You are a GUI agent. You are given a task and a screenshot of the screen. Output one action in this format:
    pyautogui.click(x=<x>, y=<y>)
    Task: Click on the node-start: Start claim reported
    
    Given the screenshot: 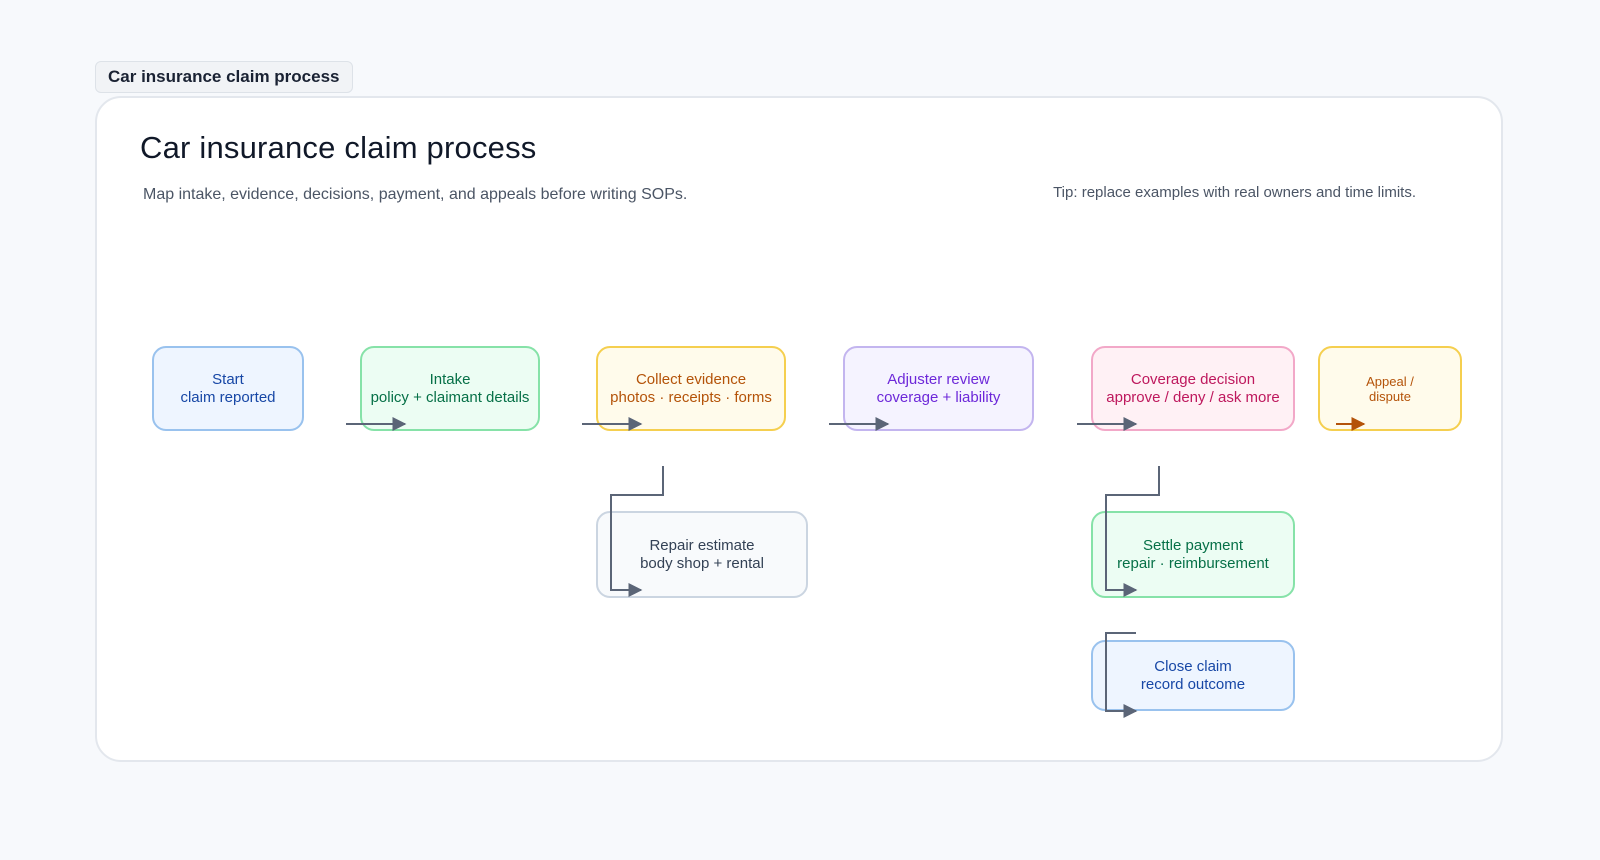 What is the action you would take?
    pyautogui.click(x=228, y=388)
    